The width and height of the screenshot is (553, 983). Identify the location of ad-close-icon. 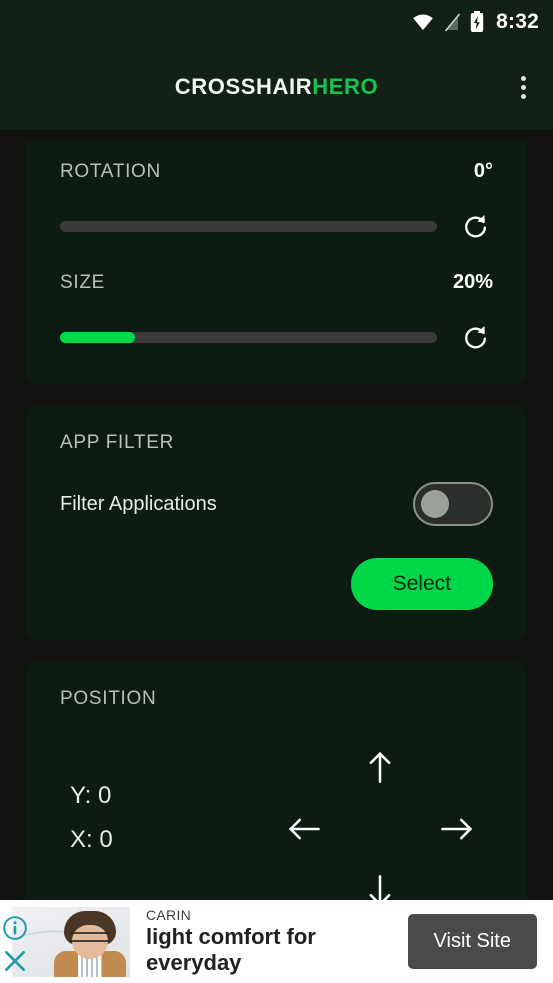
(15, 963).